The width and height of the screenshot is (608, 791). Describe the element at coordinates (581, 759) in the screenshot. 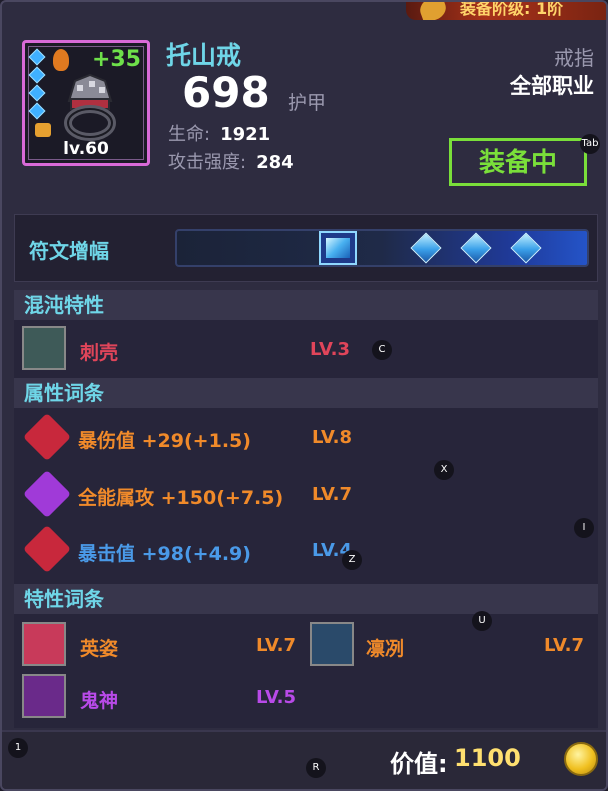

I see `gold-coin-icon` at that location.